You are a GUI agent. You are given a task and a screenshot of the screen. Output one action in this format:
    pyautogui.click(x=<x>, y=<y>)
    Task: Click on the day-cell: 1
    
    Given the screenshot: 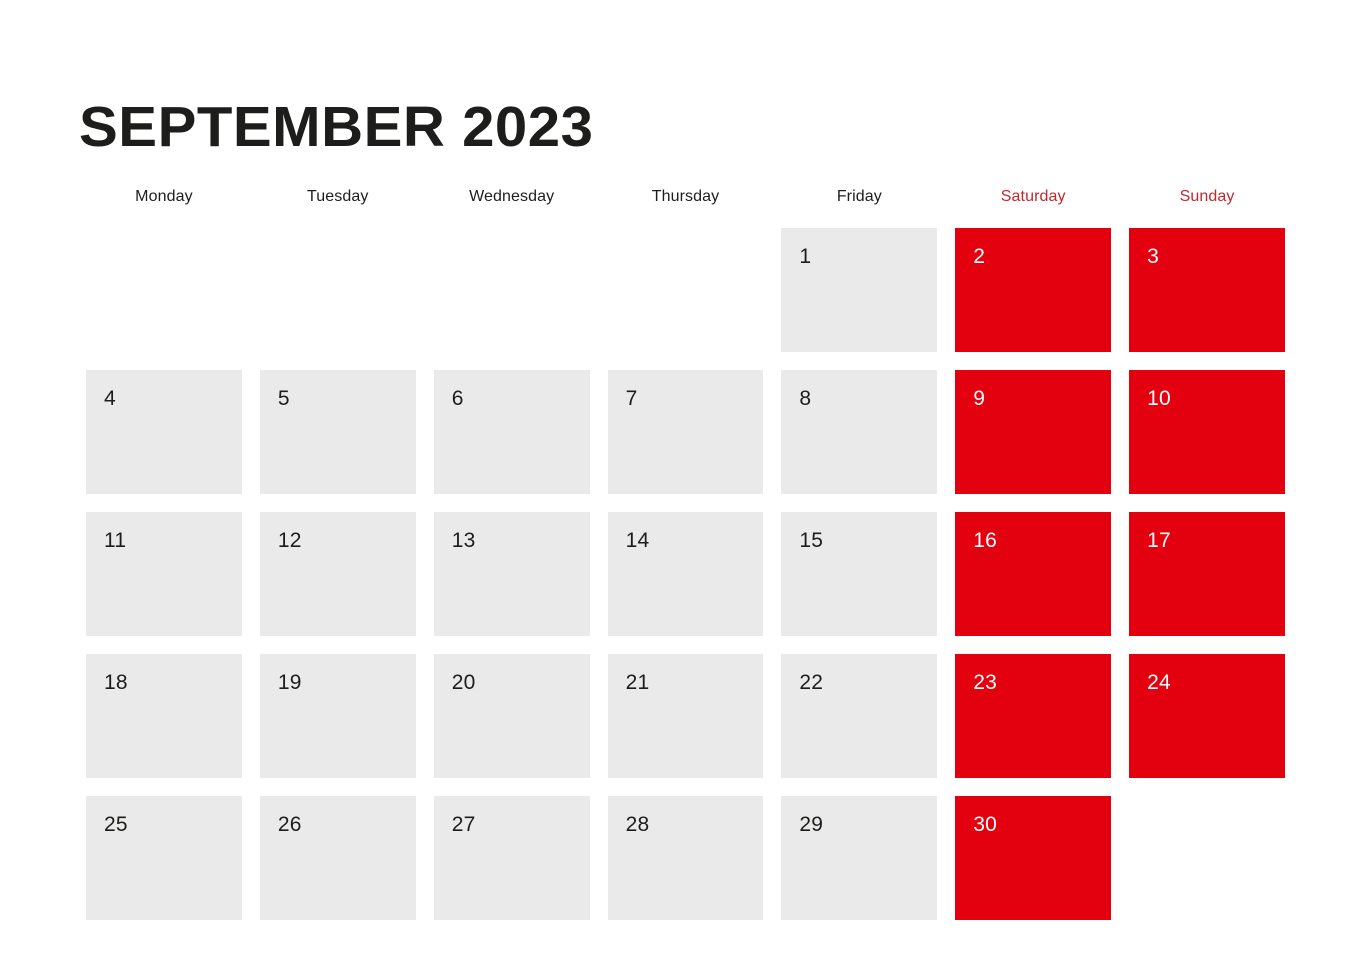 What is the action you would take?
    pyautogui.click(x=859, y=290)
    